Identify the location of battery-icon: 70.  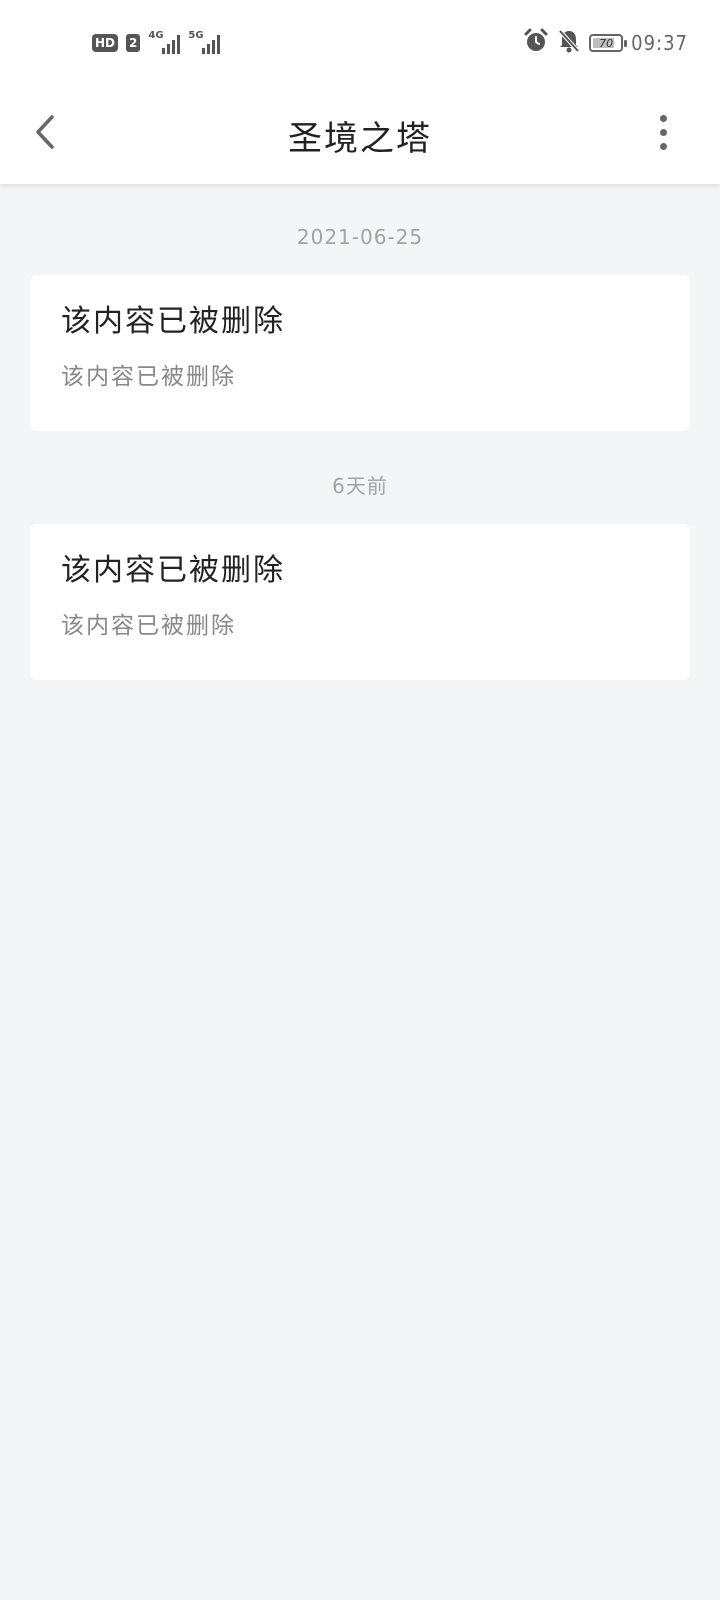
(608, 43).